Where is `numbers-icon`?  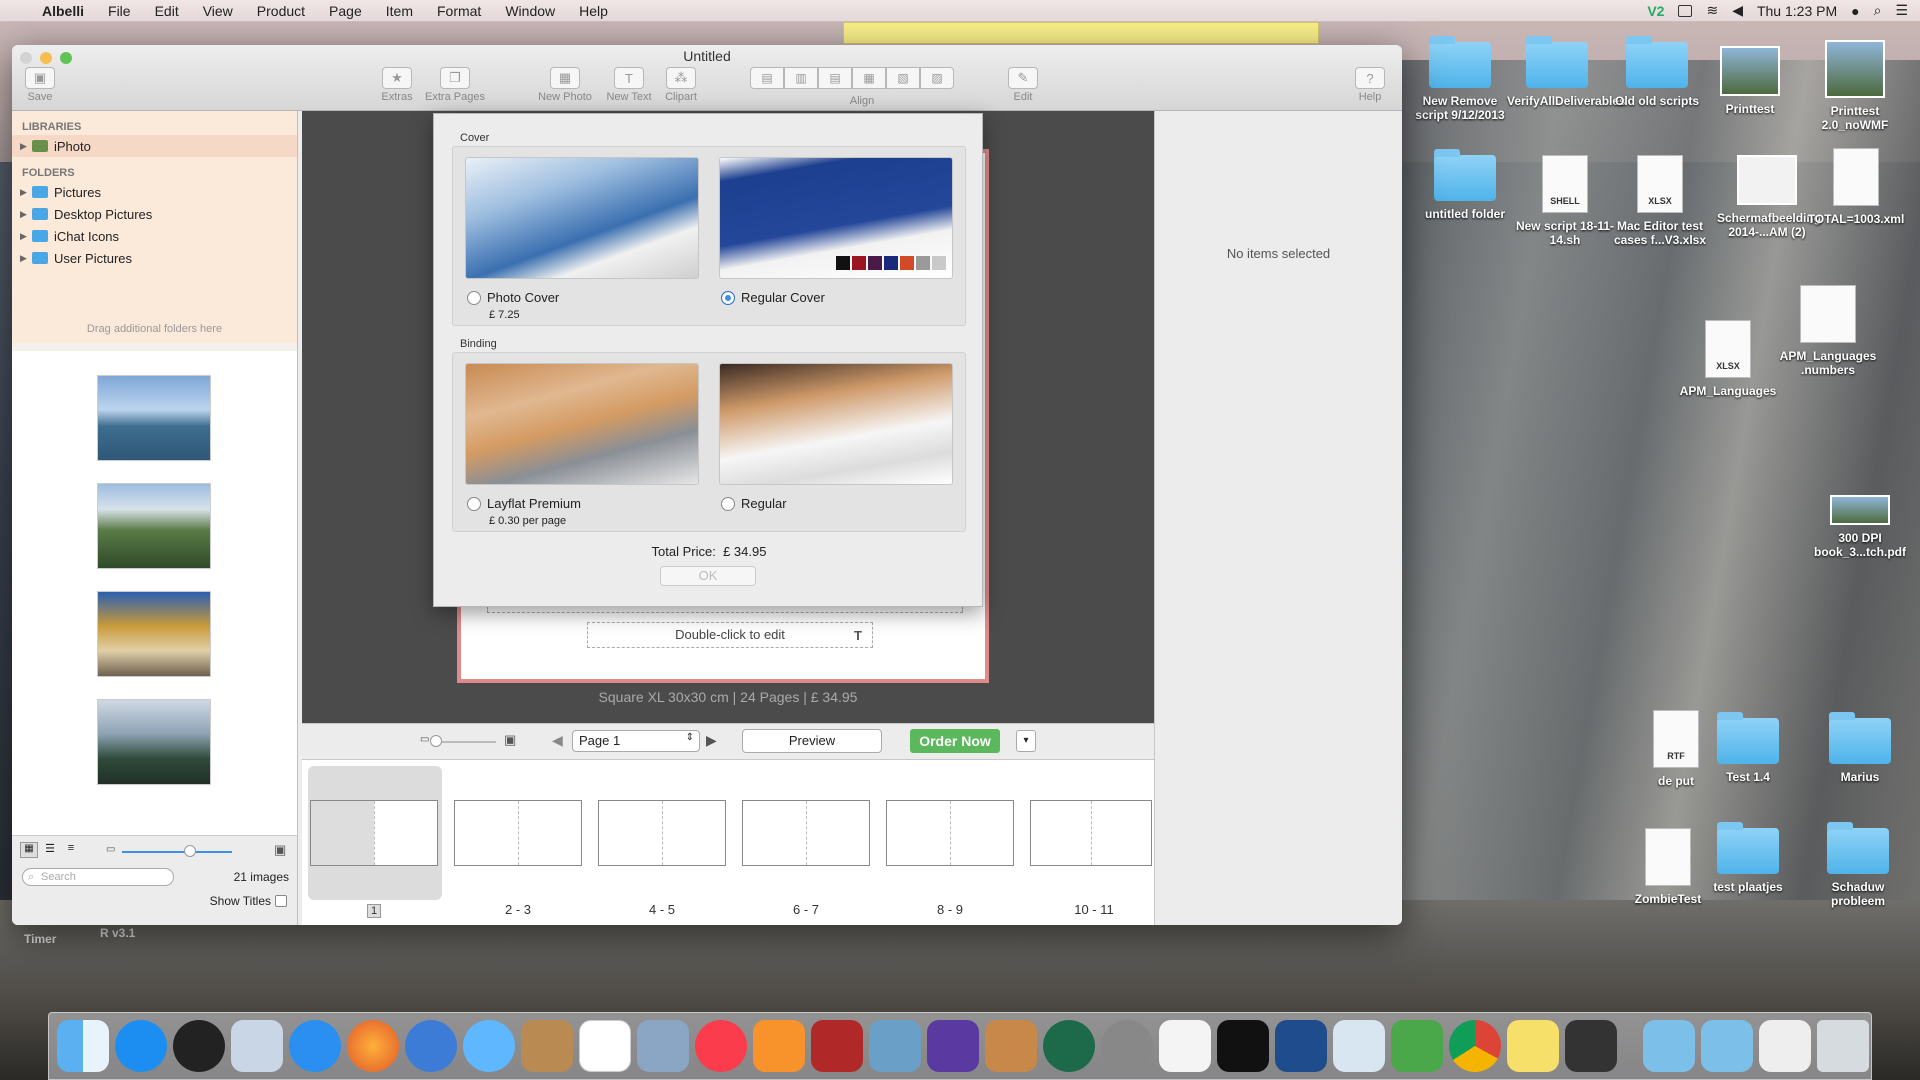
numbers-icon is located at coordinates (1417, 1046).